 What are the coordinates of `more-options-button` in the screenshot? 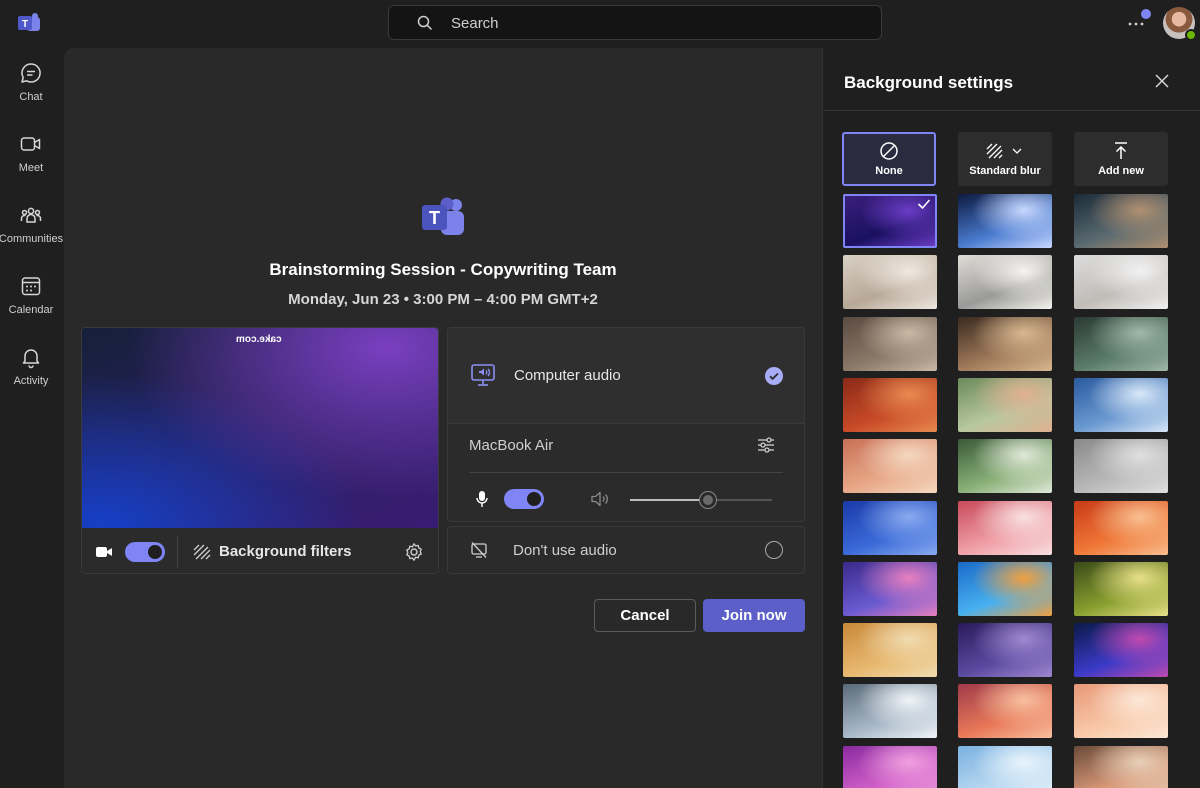 It's located at (1137, 22).